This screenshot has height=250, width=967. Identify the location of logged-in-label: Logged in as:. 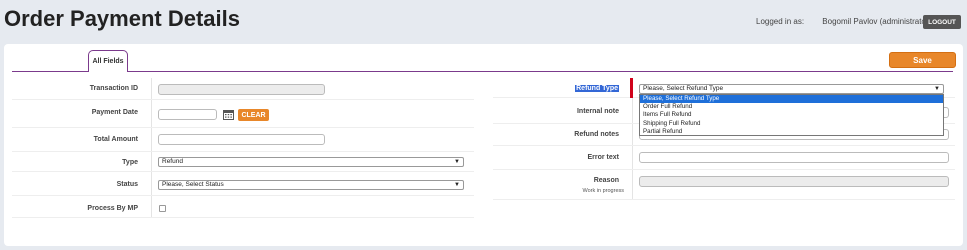
(780, 21).